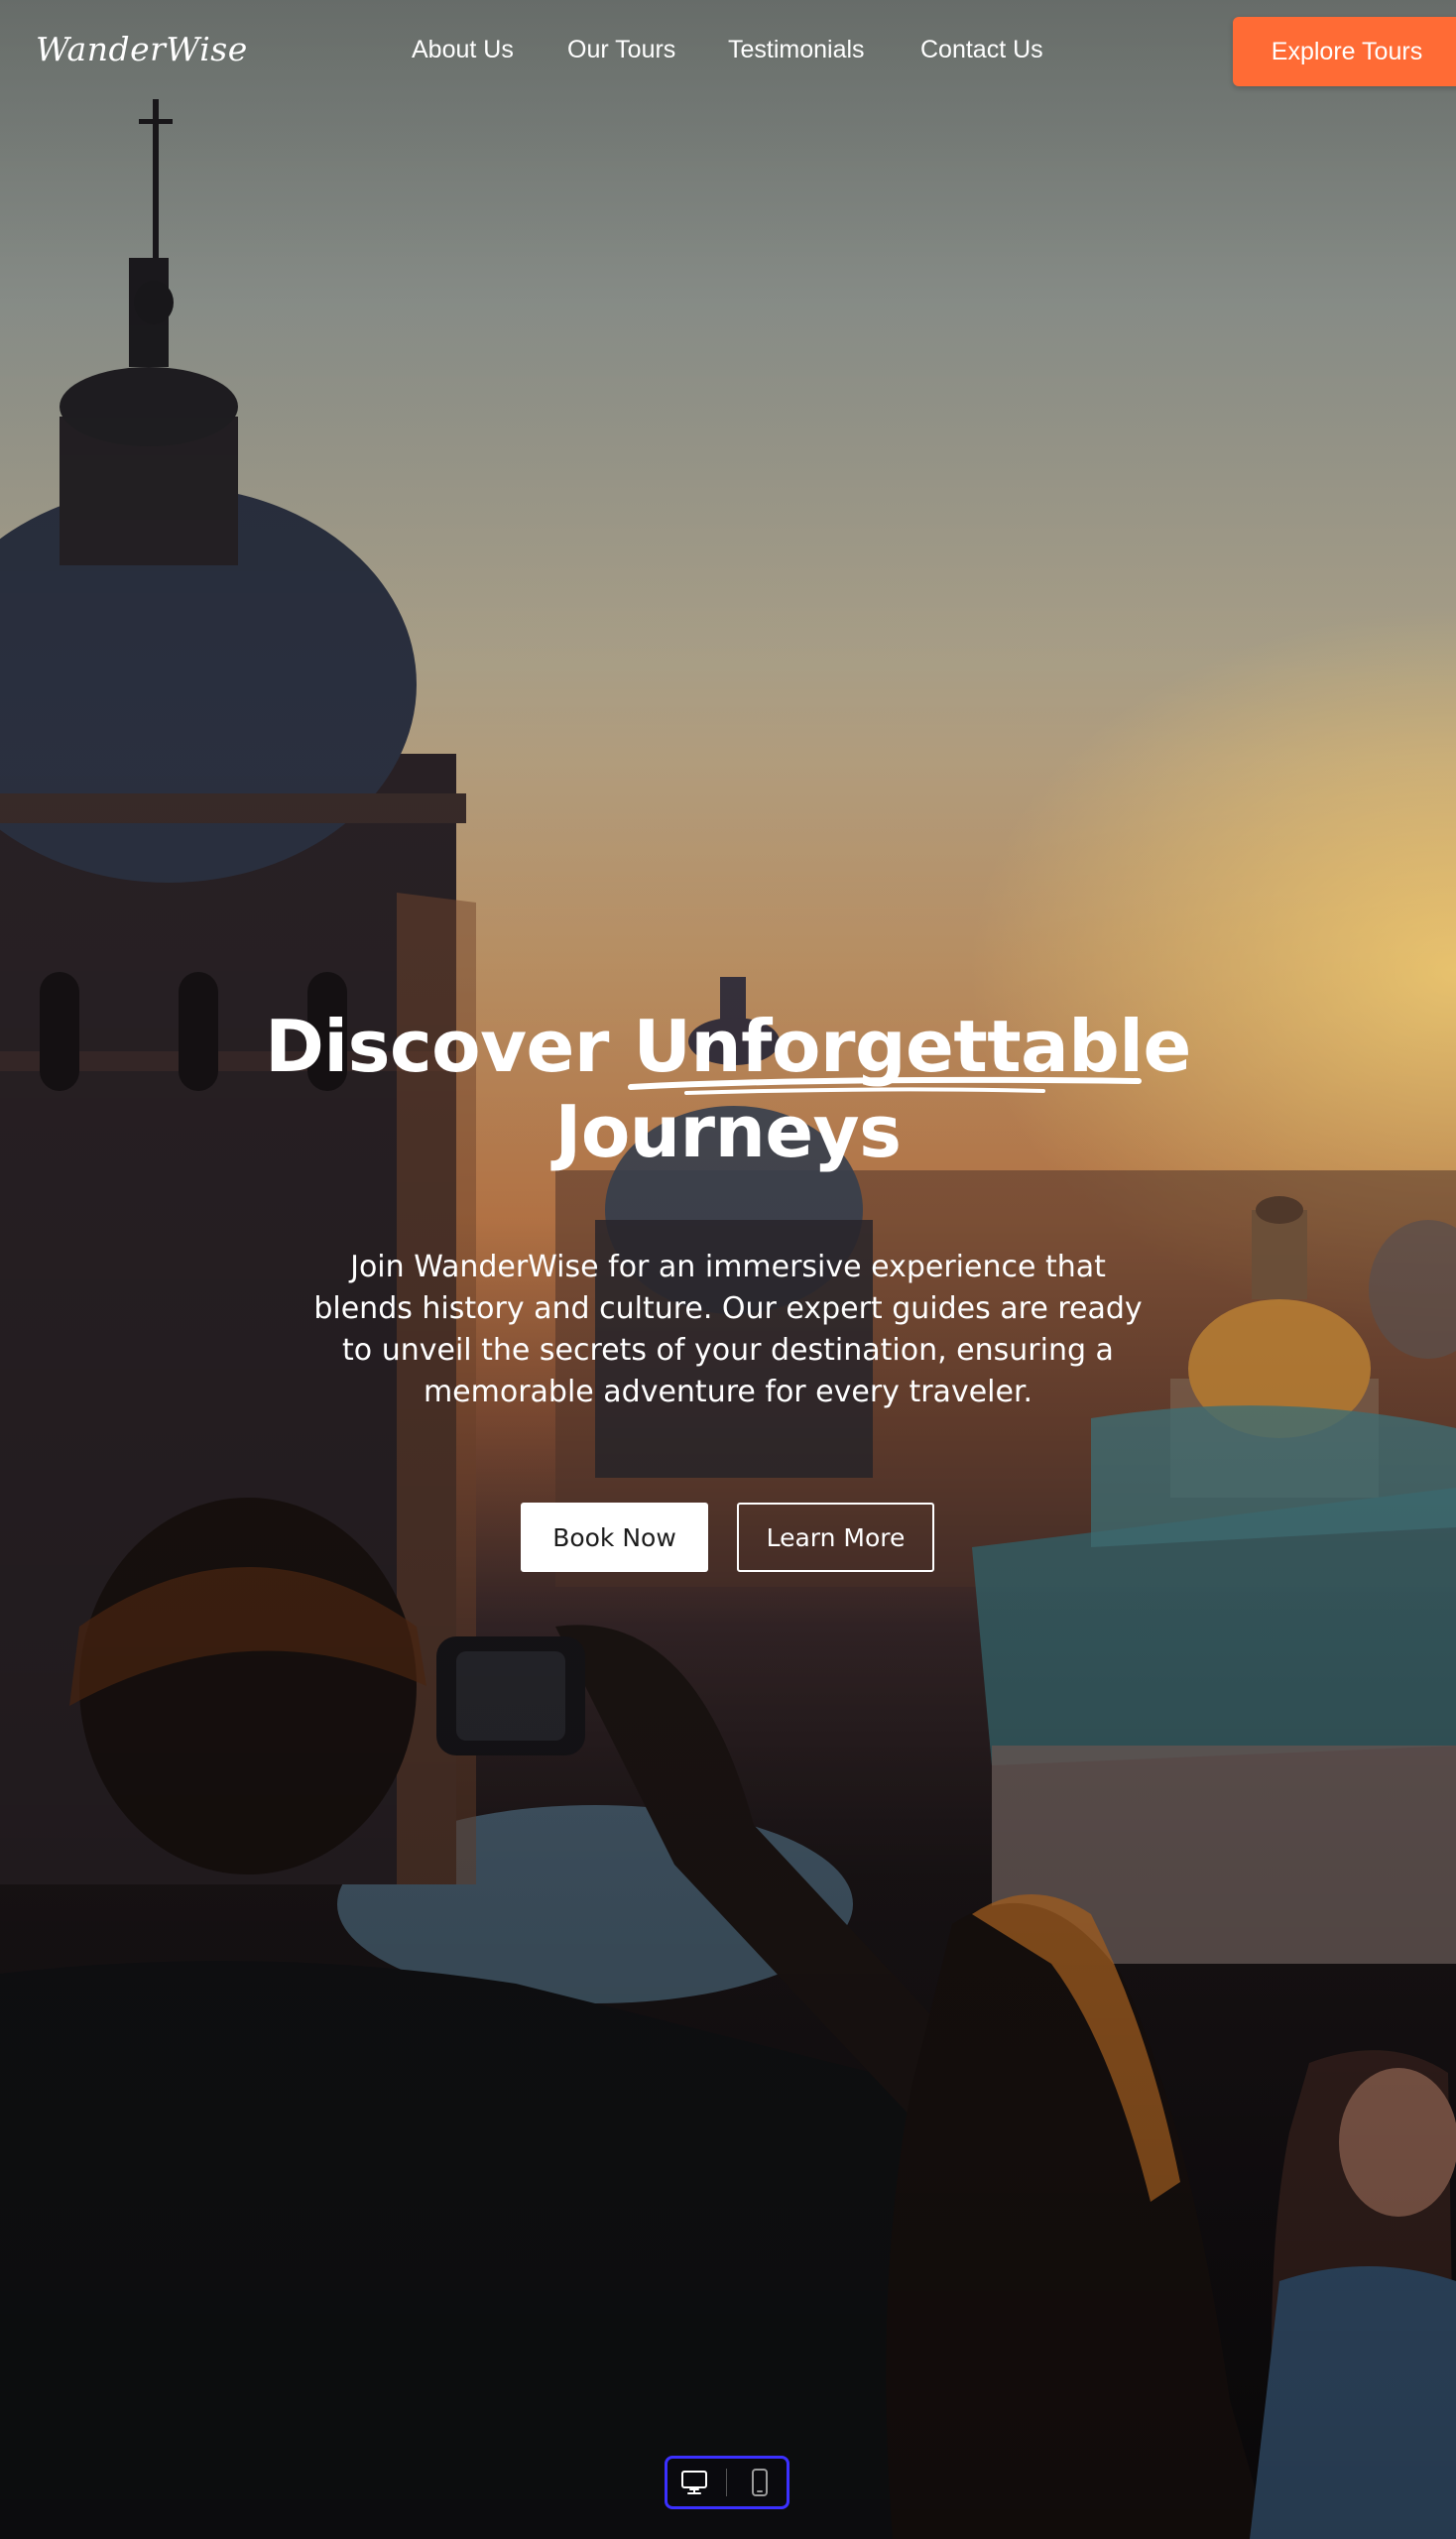 This screenshot has width=1456, height=2539. What do you see at coordinates (981, 50) in the screenshot?
I see `nav-link-contact-us: Contact Us` at bounding box center [981, 50].